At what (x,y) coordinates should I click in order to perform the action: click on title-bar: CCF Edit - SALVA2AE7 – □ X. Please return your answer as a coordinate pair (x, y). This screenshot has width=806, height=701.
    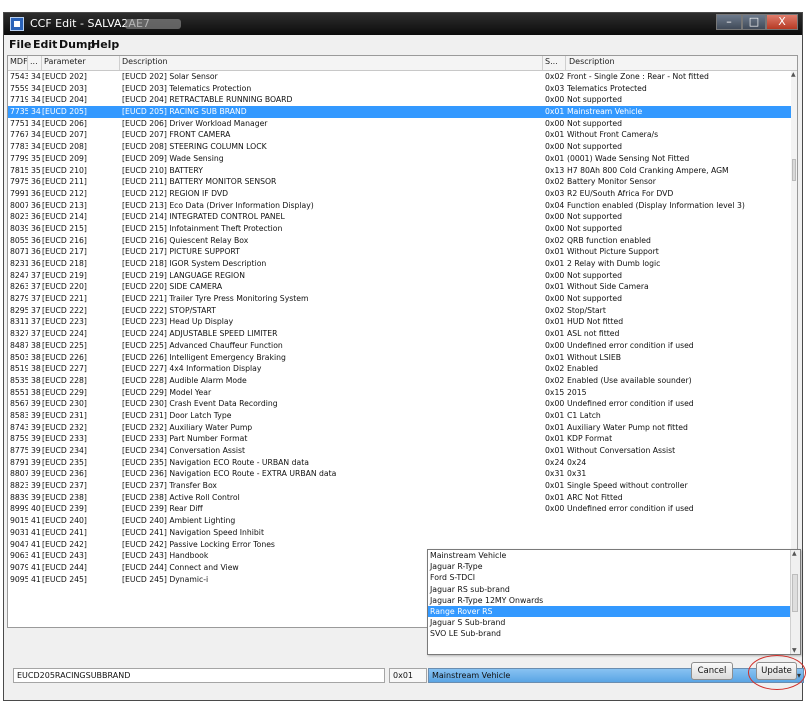
    Looking at the image, I should click on (403, 24).